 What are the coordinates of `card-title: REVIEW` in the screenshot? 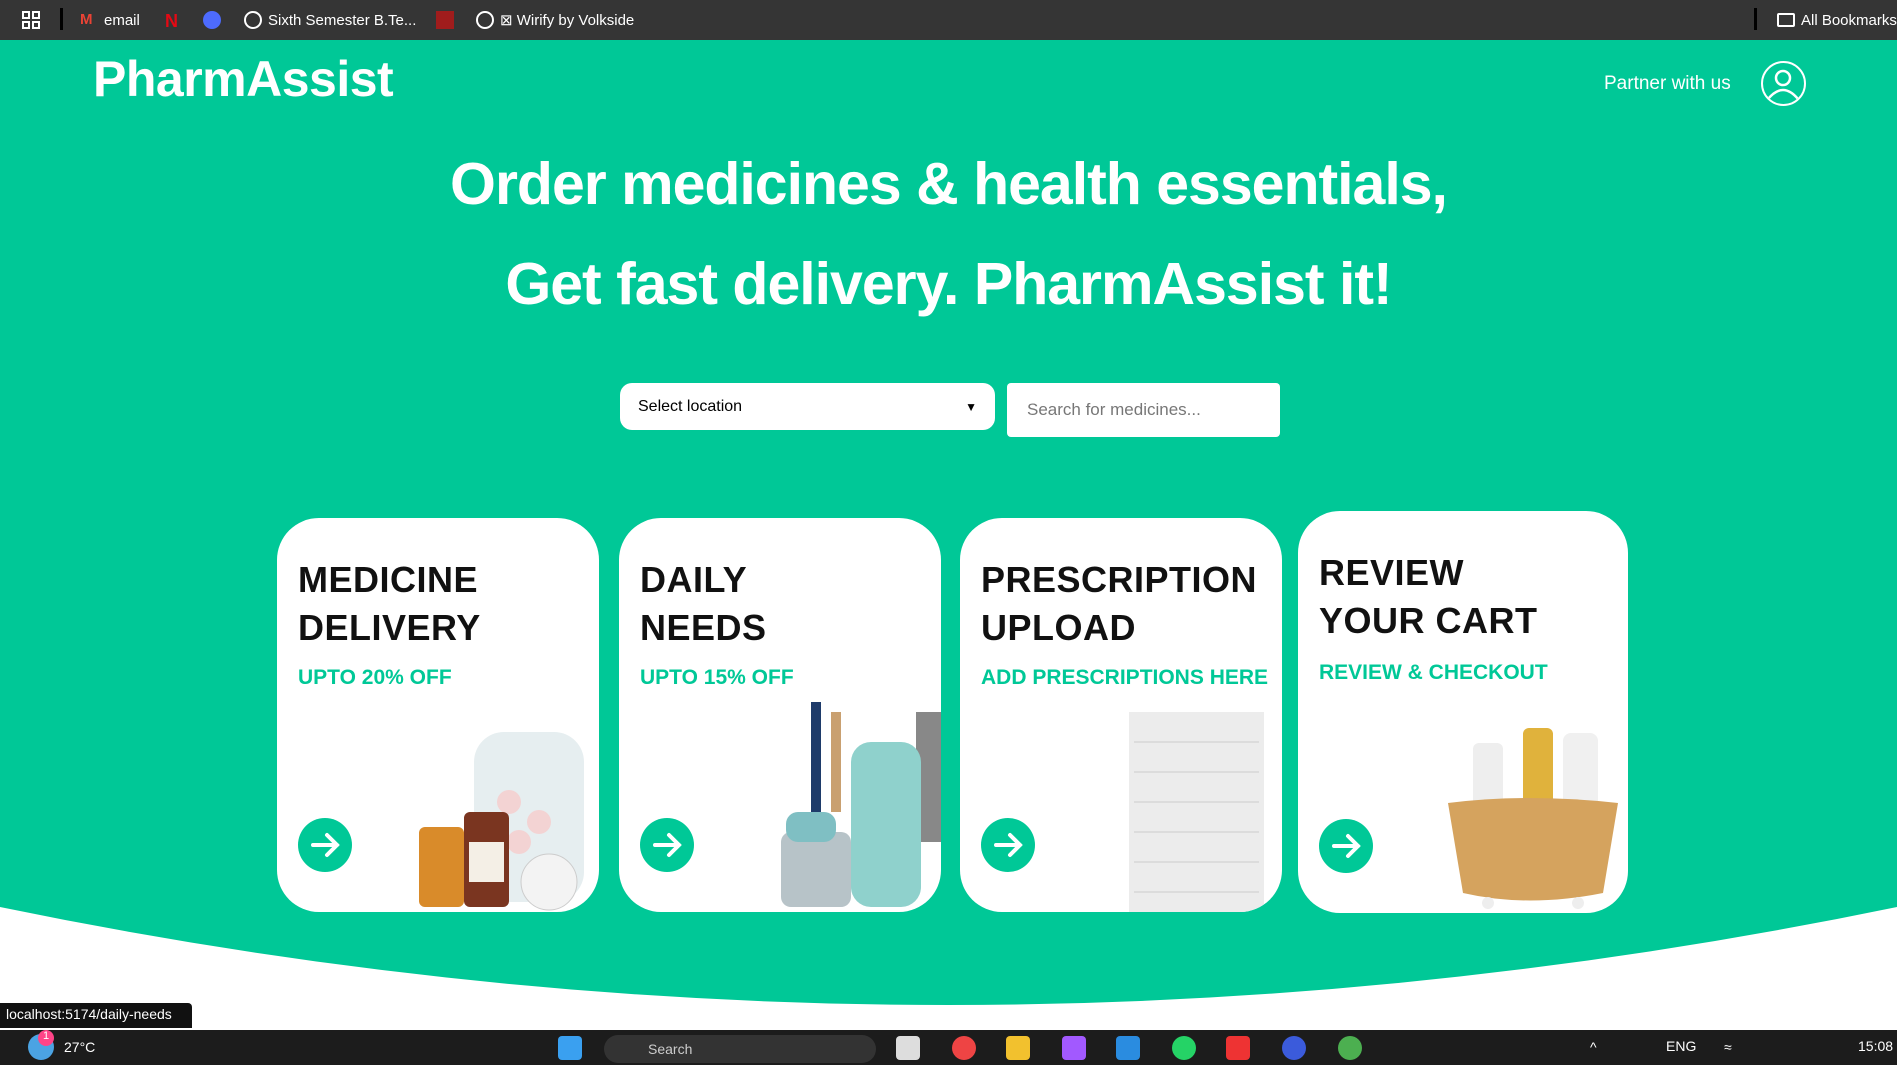 It's located at (1392, 572).